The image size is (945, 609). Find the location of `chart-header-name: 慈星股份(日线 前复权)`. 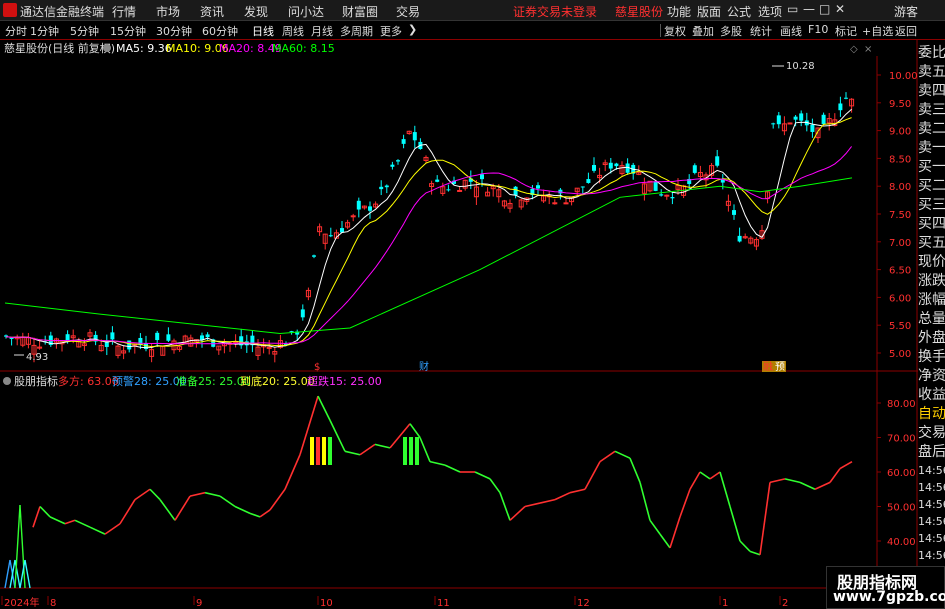

chart-header-name: 慈星股份(日线 前复权) is located at coordinates (59, 48).